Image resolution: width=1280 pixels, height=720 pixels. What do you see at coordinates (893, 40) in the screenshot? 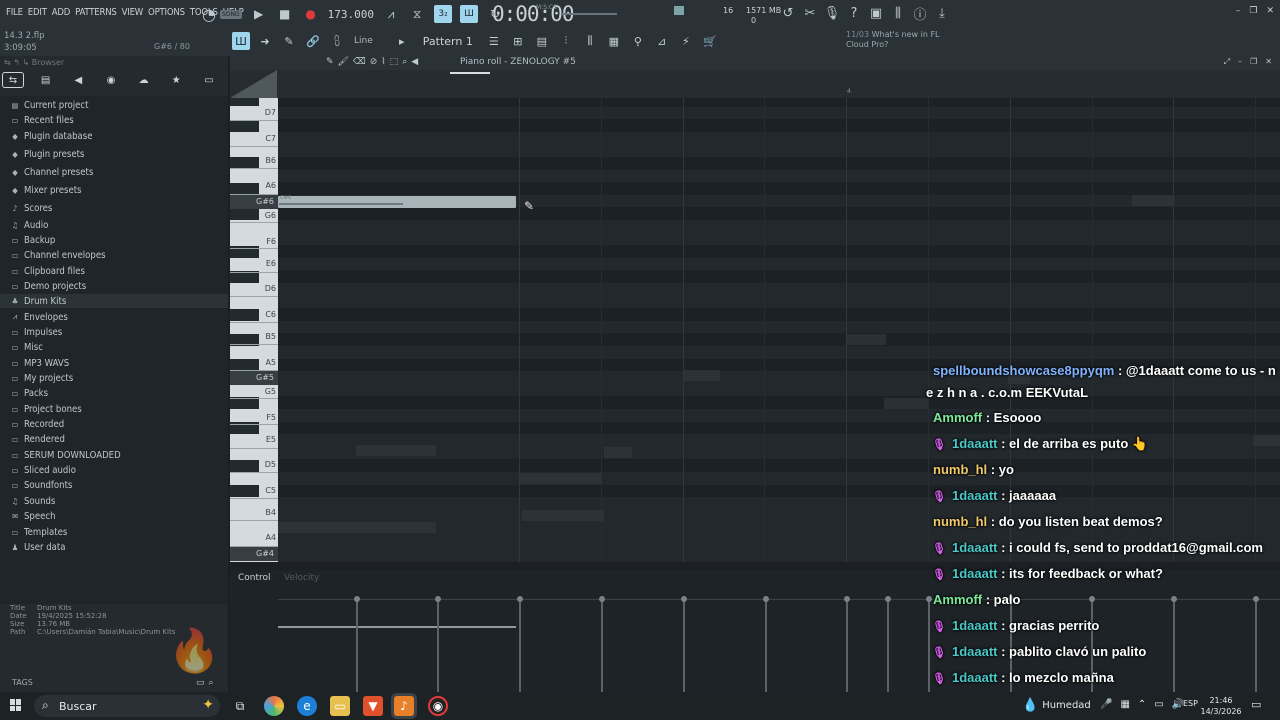
I see `news-panel: 11/03 What's new in FL Cloud Pro?` at bounding box center [893, 40].